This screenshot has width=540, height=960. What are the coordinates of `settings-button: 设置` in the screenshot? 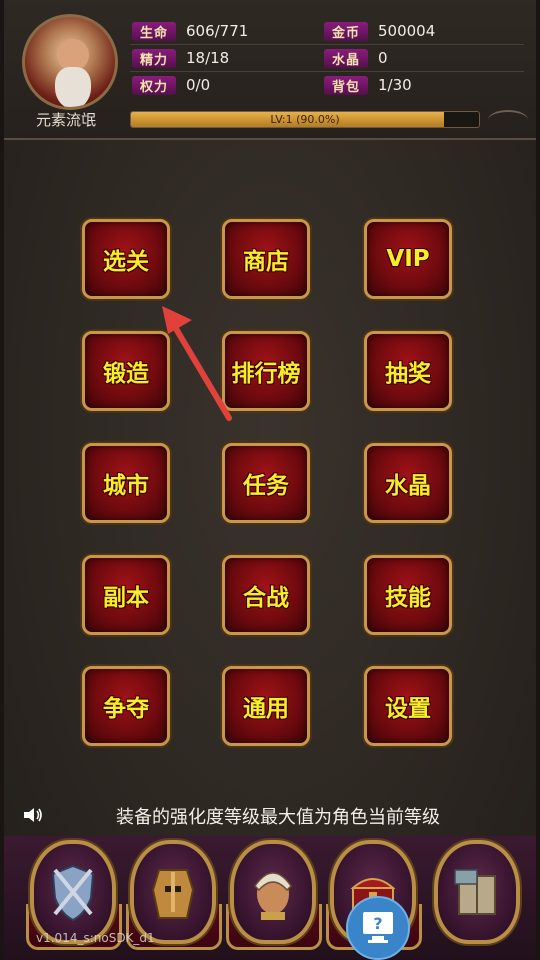 It's located at (408, 706).